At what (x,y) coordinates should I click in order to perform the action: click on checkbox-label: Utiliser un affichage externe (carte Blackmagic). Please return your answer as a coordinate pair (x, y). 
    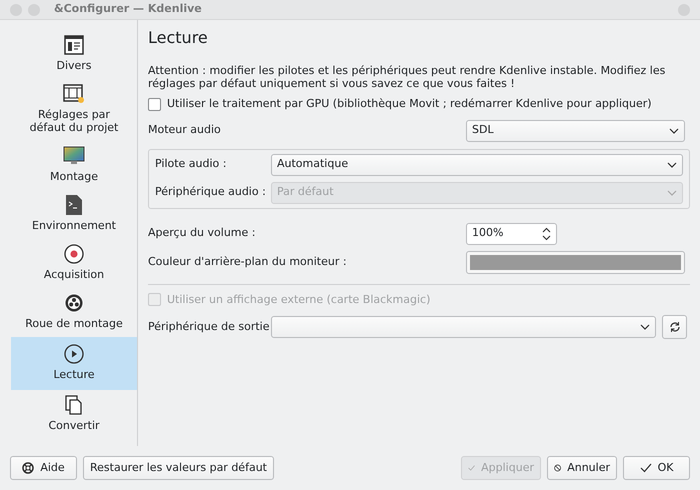
    Looking at the image, I should click on (298, 300).